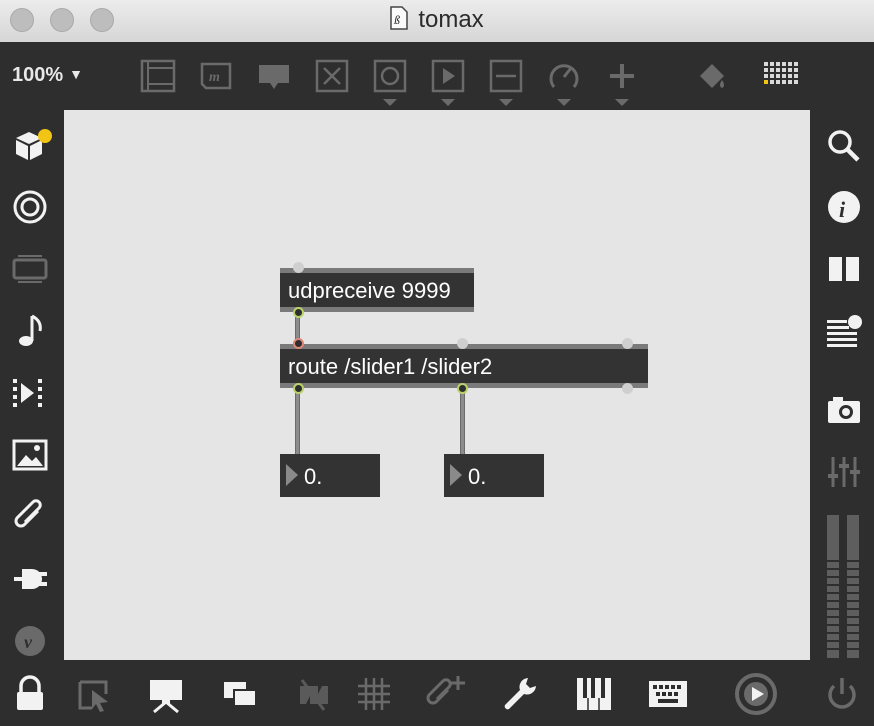 This screenshot has width=874, height=726. I want to click on window-title-area: ß tomax, so click(437, 20).